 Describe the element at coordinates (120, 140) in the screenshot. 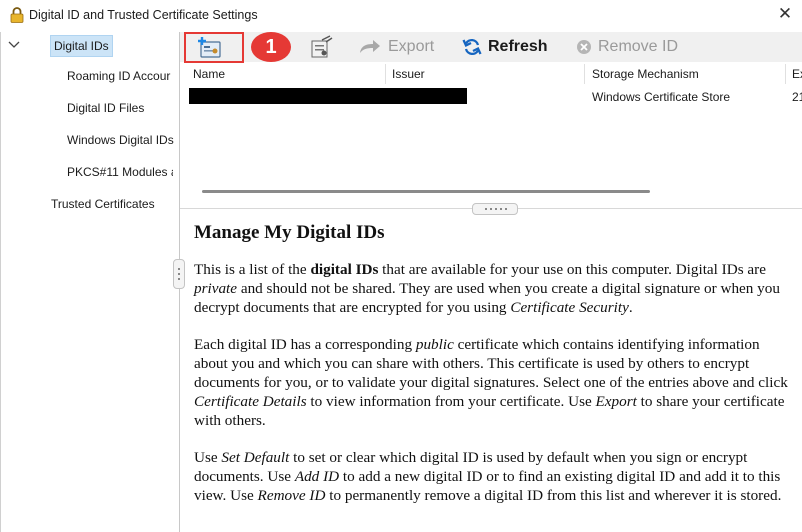

I see `sidebar-item-windows-digital-ids: Windows Digital IDs` at that location.